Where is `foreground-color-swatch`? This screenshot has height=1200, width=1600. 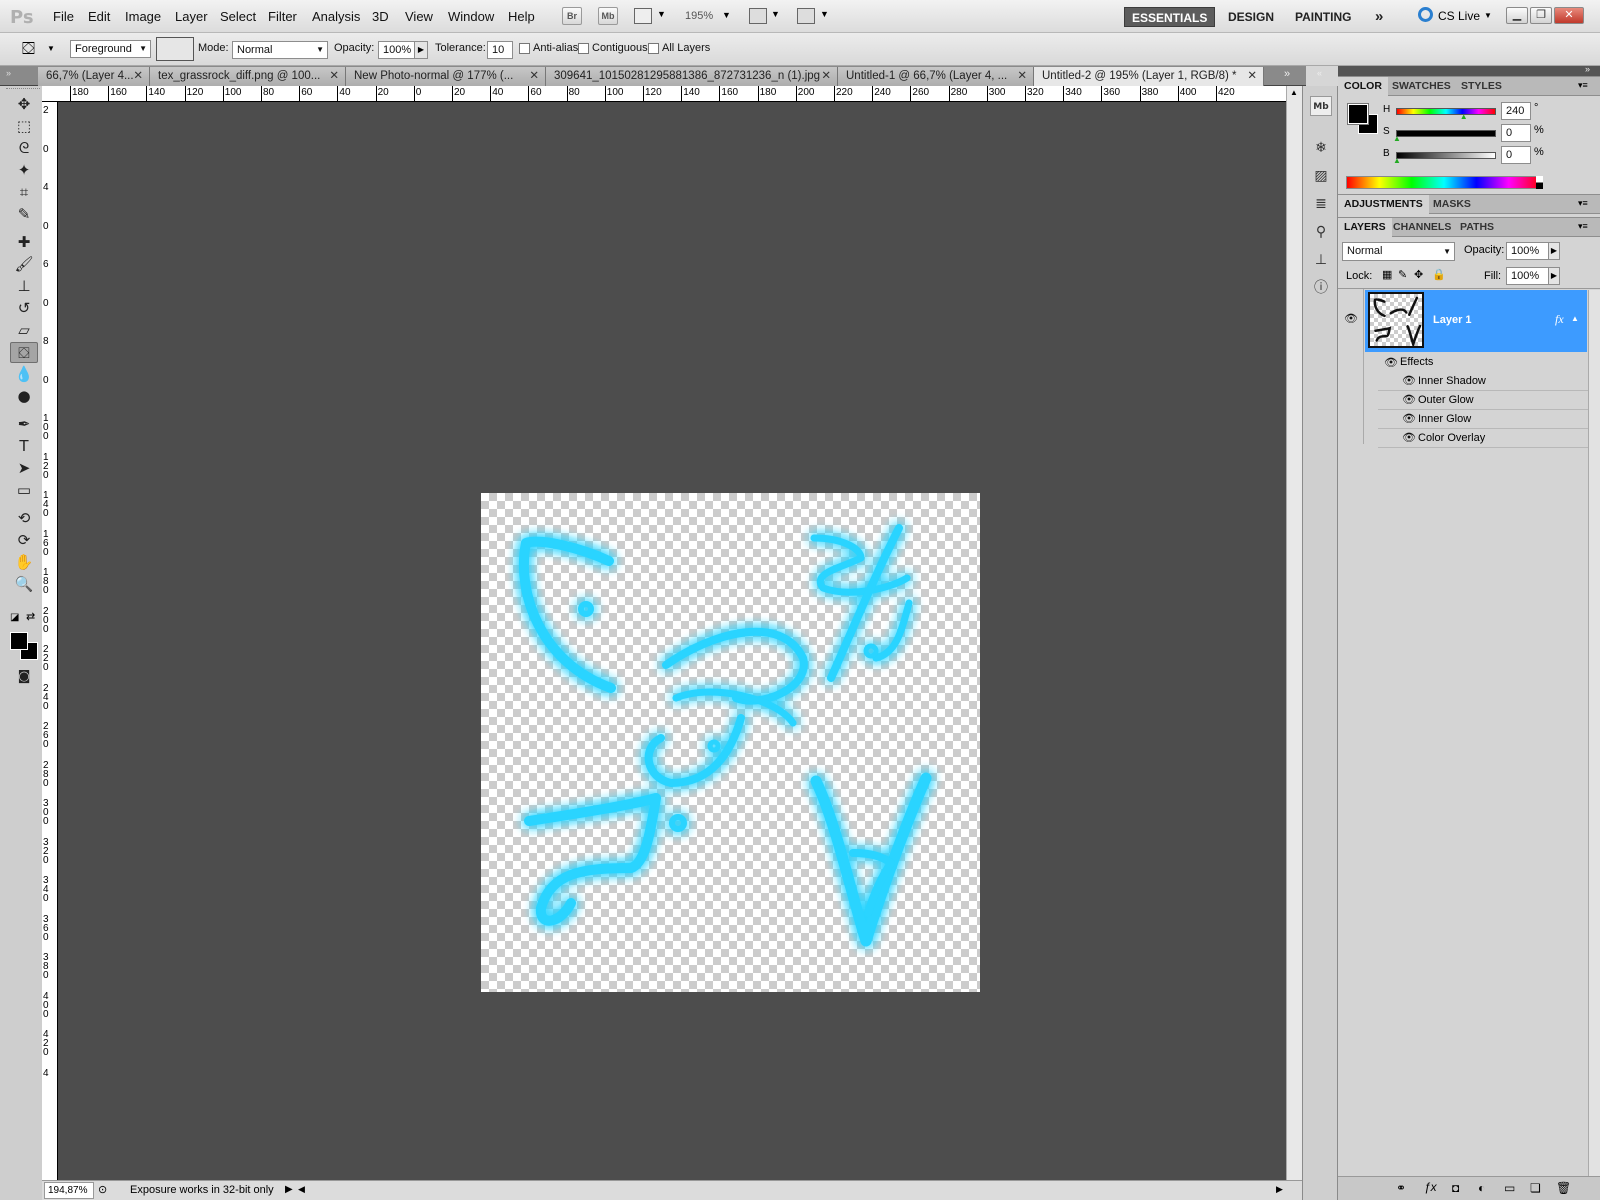 foreground-color-swatch is located at coordinates (19, 641).